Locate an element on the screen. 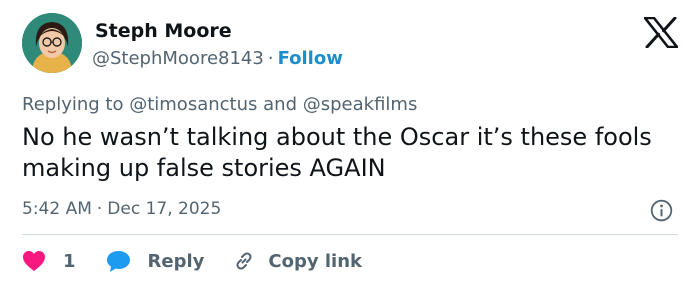 This screenshot has height=287, width=700. like-button: 1 is located at coordinates (64, 261).